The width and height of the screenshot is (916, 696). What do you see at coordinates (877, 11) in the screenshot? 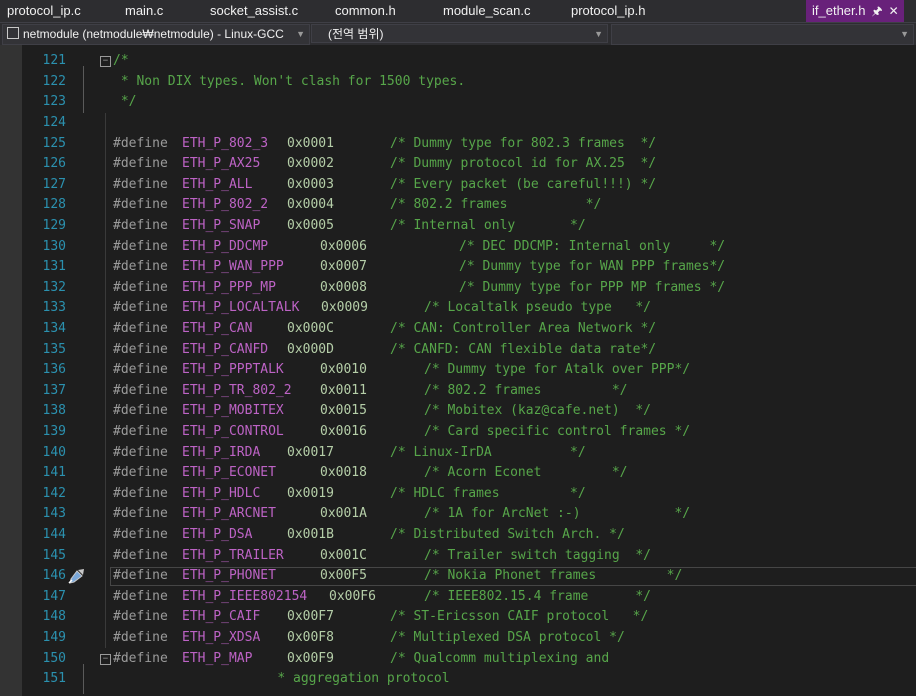
I see `pin-icon: 🖈` at bounding box center [877, 11].